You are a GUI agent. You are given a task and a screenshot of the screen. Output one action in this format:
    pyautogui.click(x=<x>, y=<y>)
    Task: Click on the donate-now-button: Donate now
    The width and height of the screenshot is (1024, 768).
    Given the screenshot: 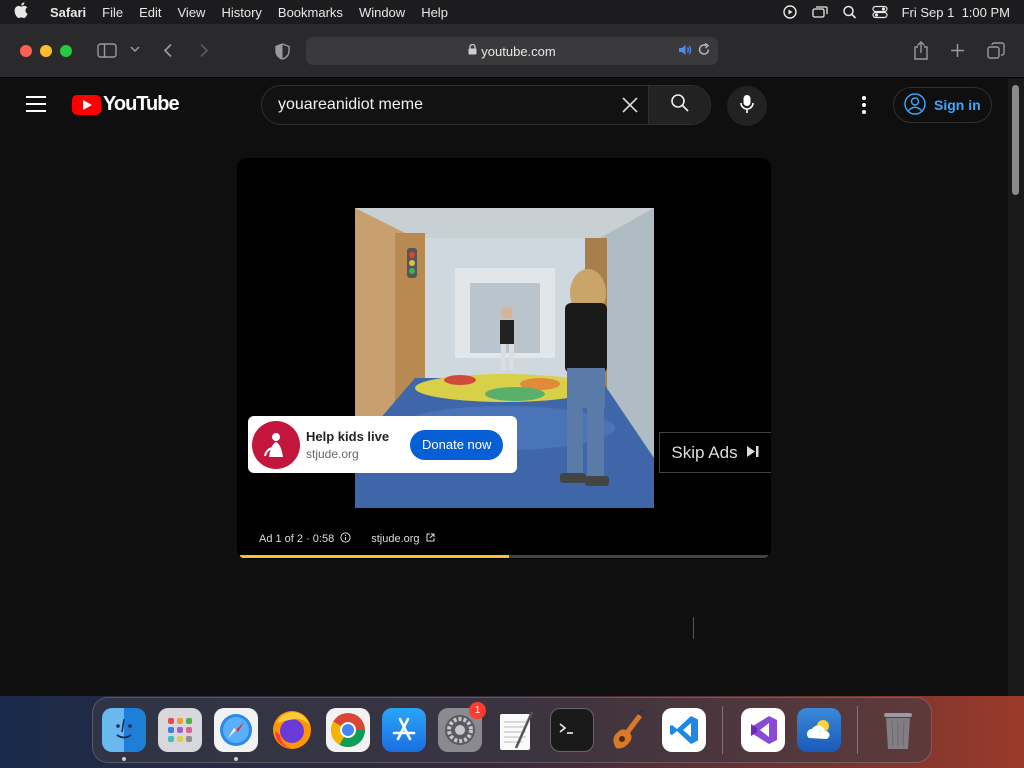 What is the action you would take?
    pyautogui.click(x=457, y=444)
    